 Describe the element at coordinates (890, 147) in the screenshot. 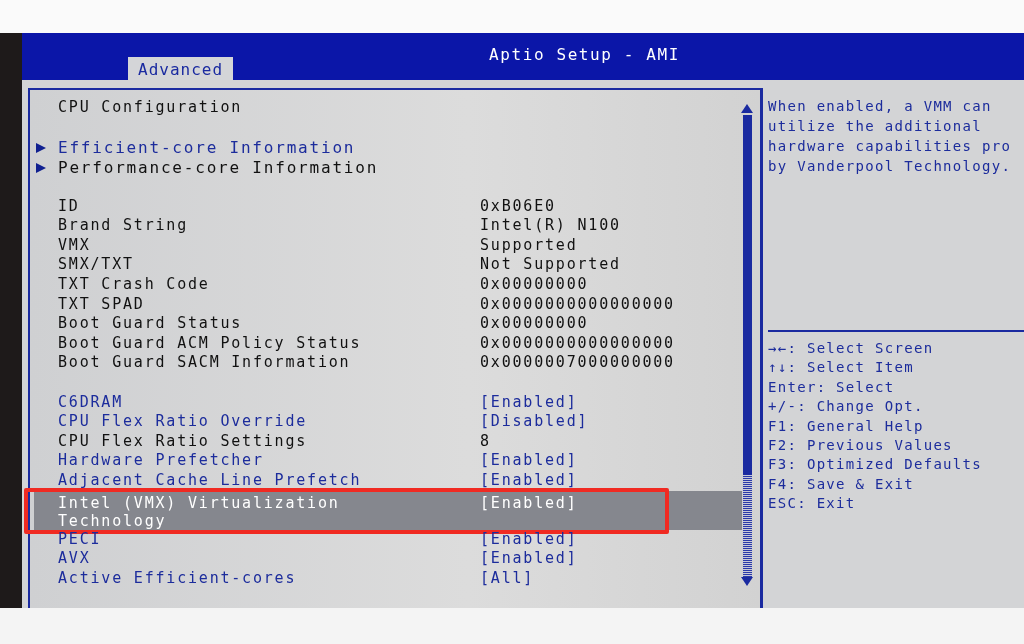

I see `help-text: hardware capabilities pro` at that location.